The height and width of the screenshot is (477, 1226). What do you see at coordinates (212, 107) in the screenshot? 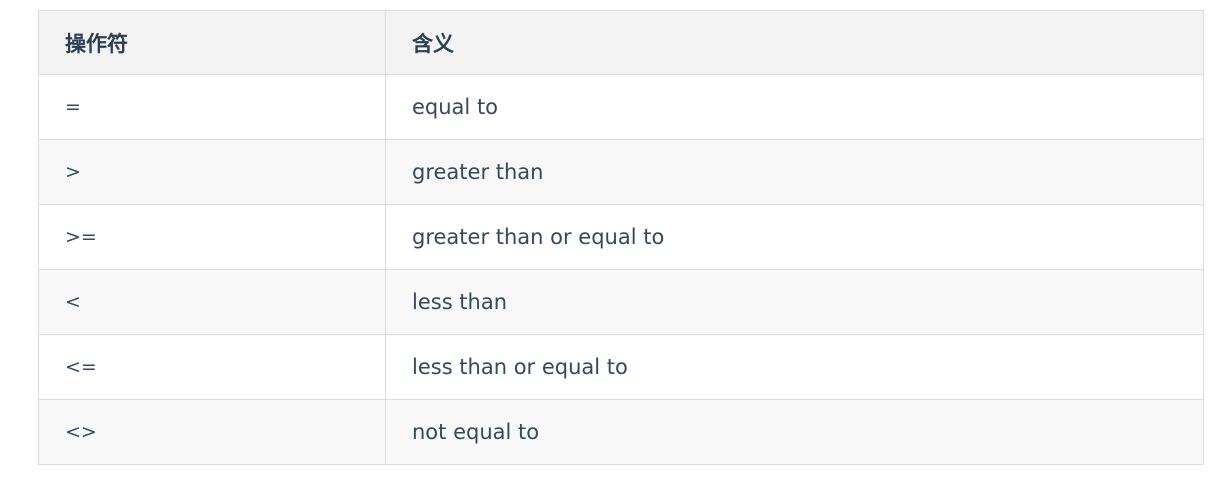
I see `operator-cell: =` at bounding box center [212, 107].